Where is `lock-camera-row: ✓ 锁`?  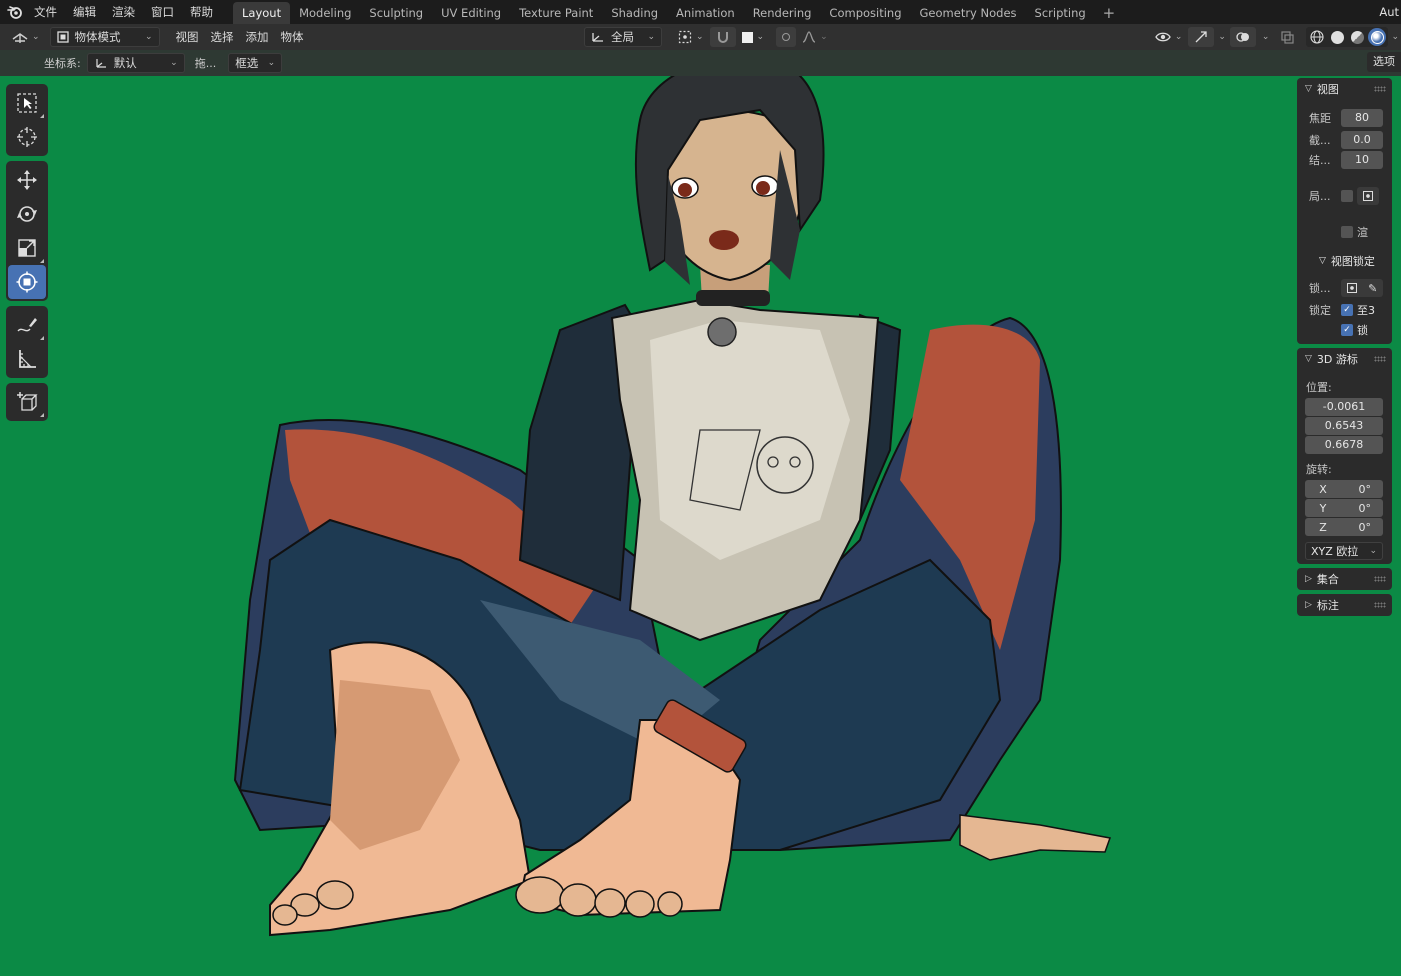 lock-camera-row: ✓ 锁 is located at coordinates (1344, 330).